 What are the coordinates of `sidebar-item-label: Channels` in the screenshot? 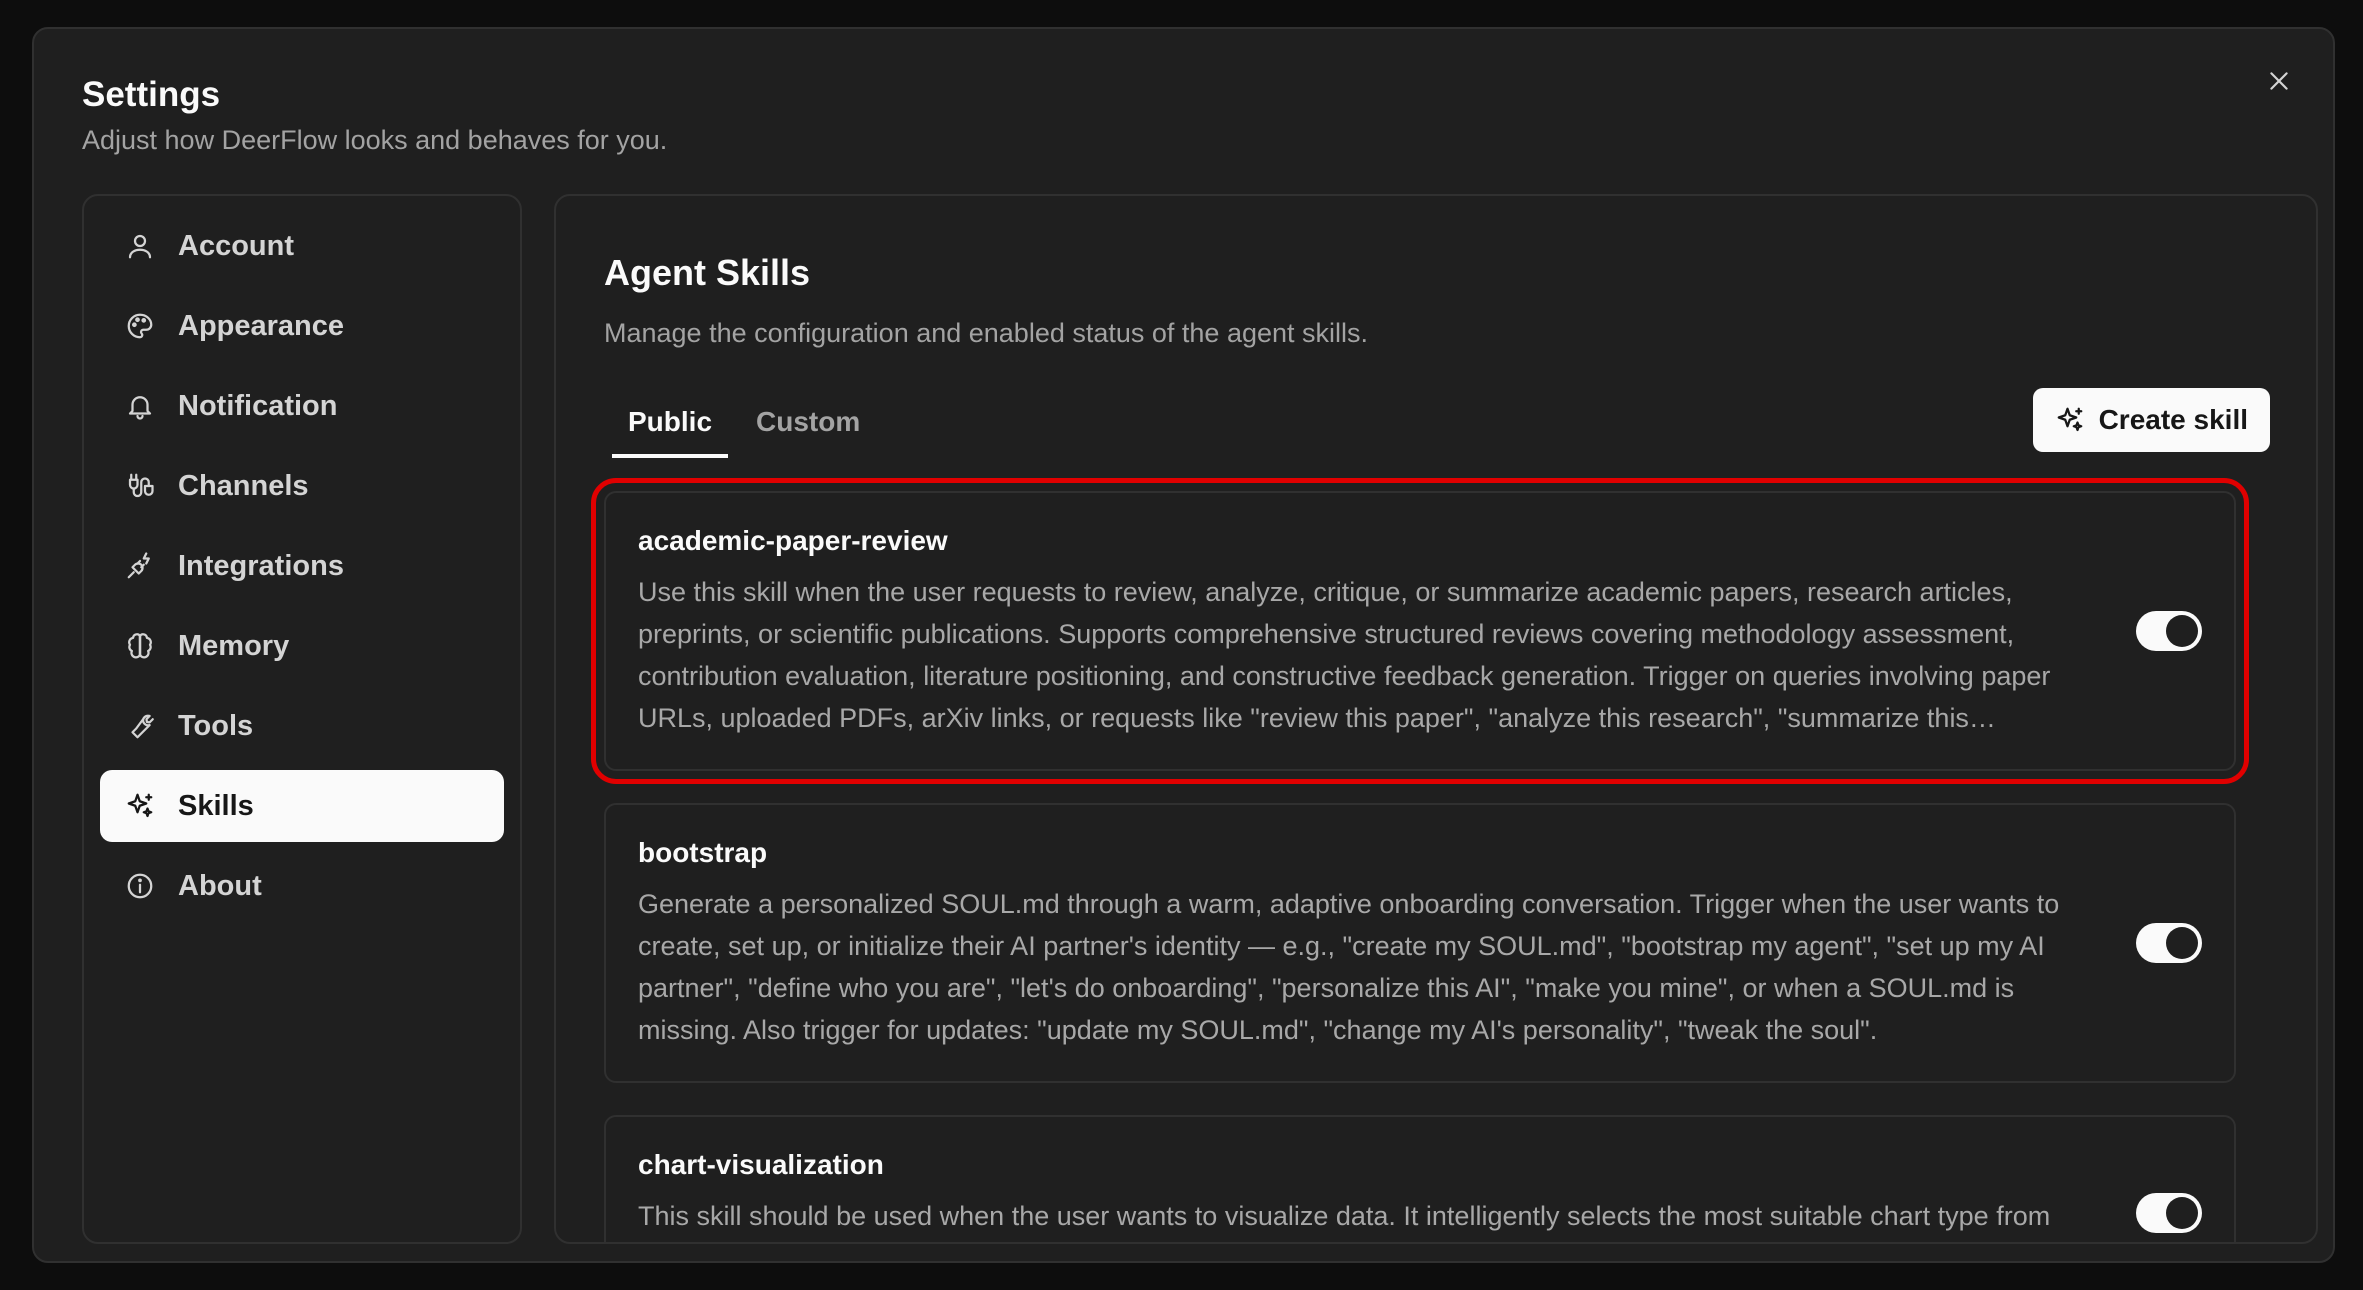 It's located at (243, 485).